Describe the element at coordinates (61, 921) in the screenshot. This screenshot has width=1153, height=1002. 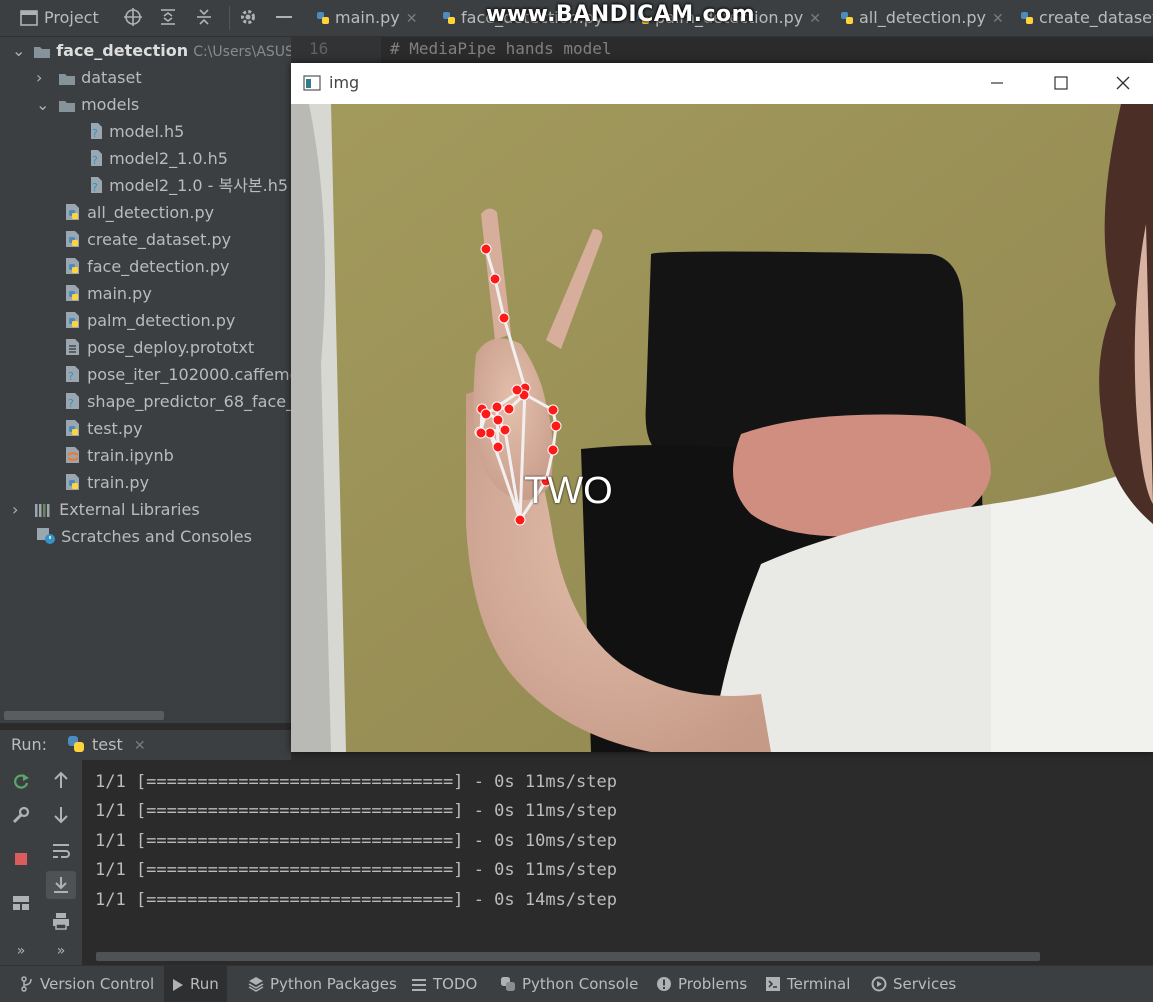
I see `print-icon` at that location.